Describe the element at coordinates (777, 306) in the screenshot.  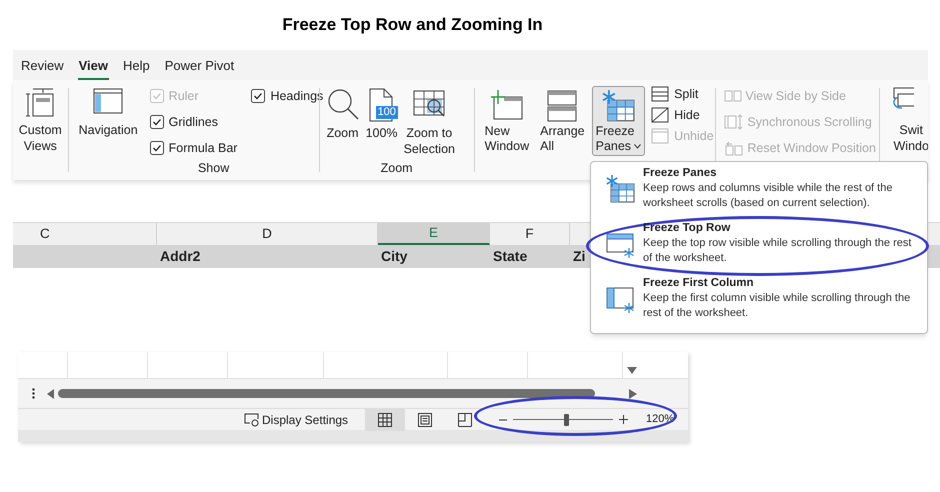
I see `menu-item-description: Keep the first column visible while scrolling through the rest of the worksheet.` at that location.